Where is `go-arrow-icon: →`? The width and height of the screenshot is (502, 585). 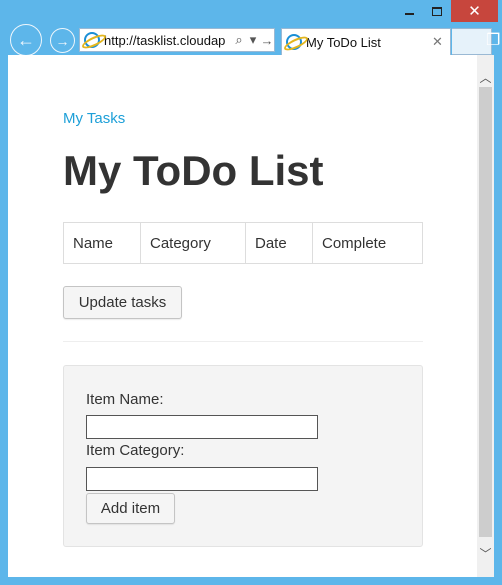
go-arrow-icon: → is located at coordinates (267, 40).